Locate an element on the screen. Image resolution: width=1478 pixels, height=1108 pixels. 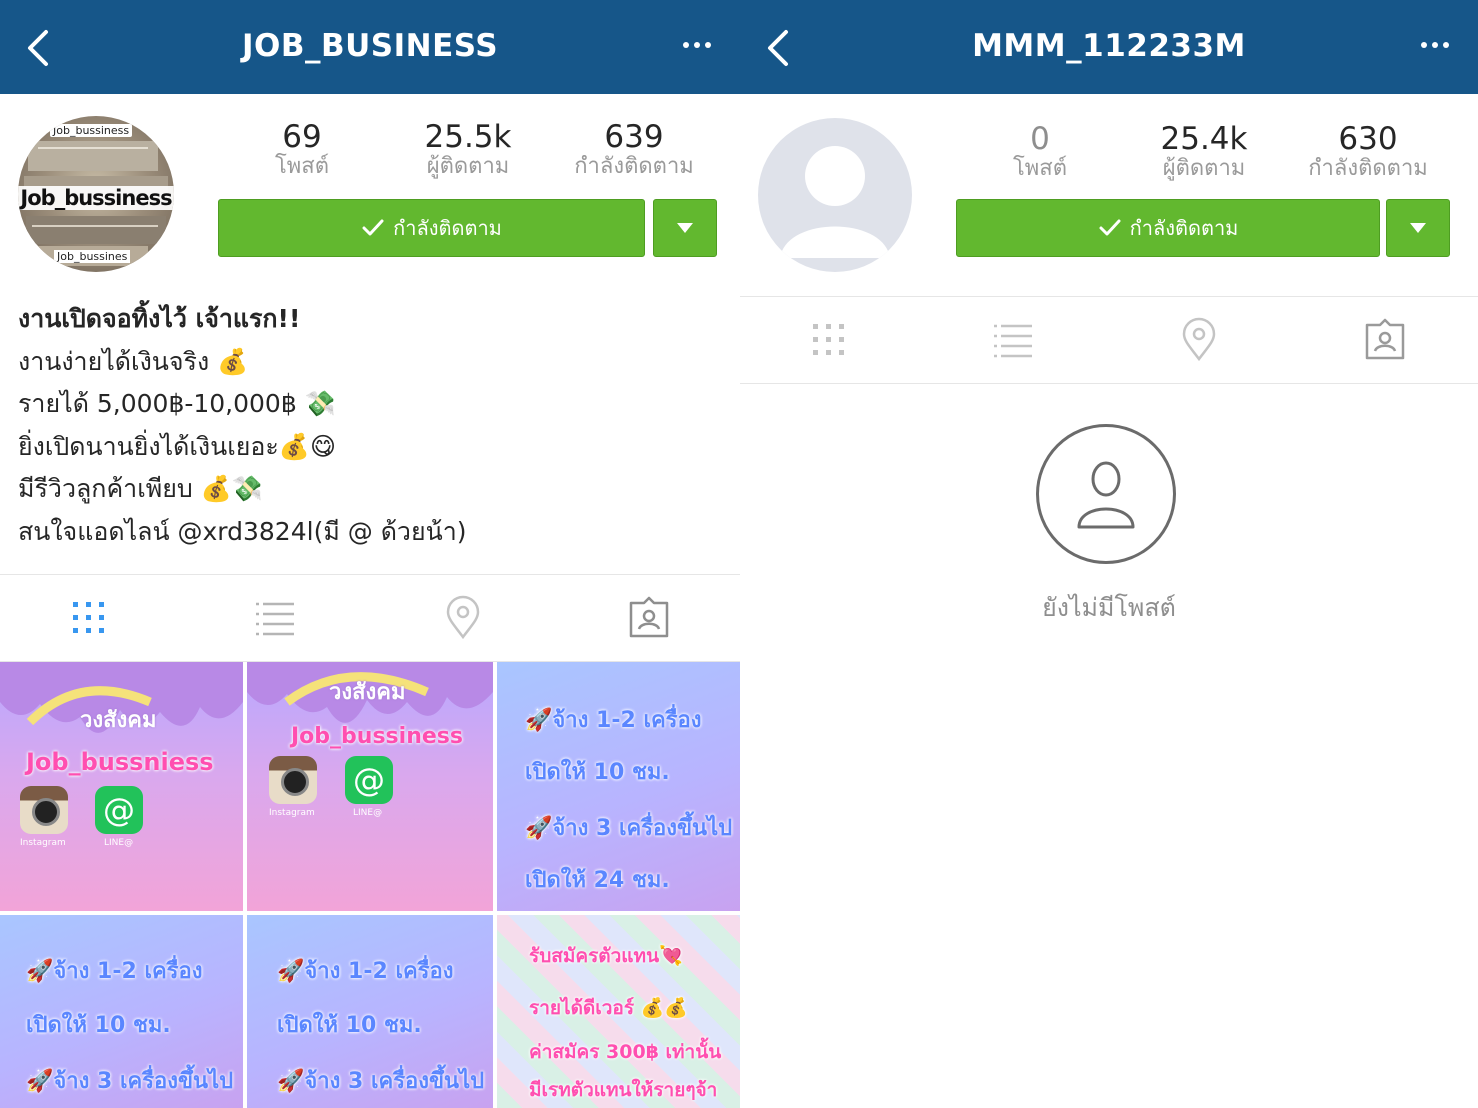
avatar-label-main: Job_bussiness is located at coordinates (96, 198).